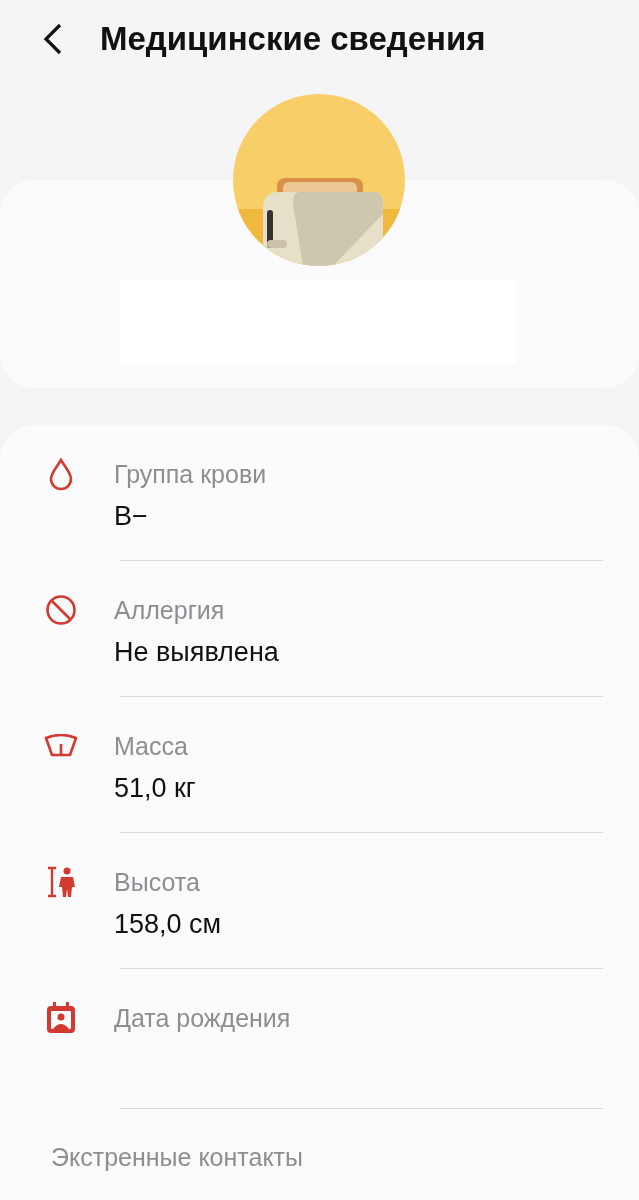 The height and width of the screenshot is (1200, 639). What do you see at coordinates (61, 610) in the screenshot?
I see `prohibited-icon` at bounding box center [61, 610].